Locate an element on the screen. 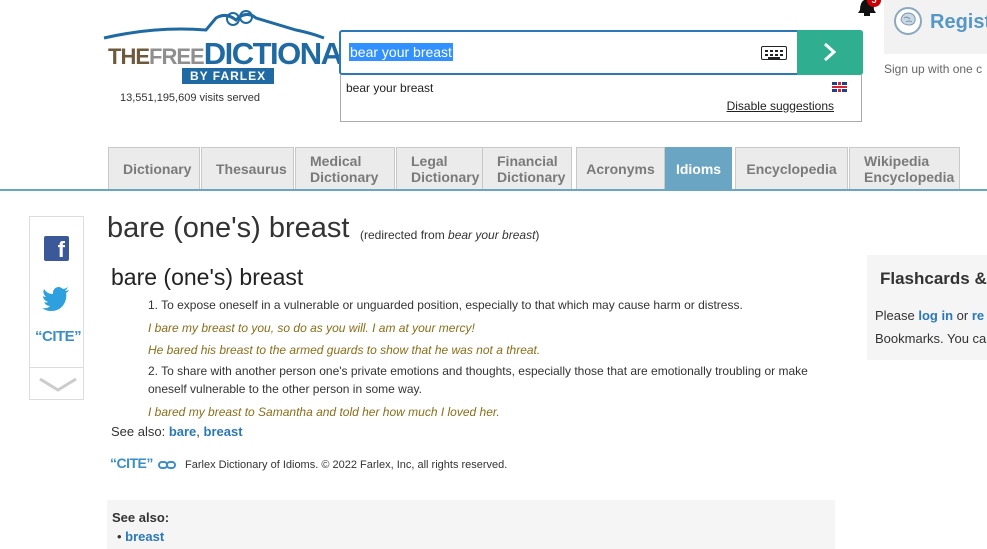 The image size is (987, 549). redirect-prefix: (redirected from is located at coordinates (404, 235).